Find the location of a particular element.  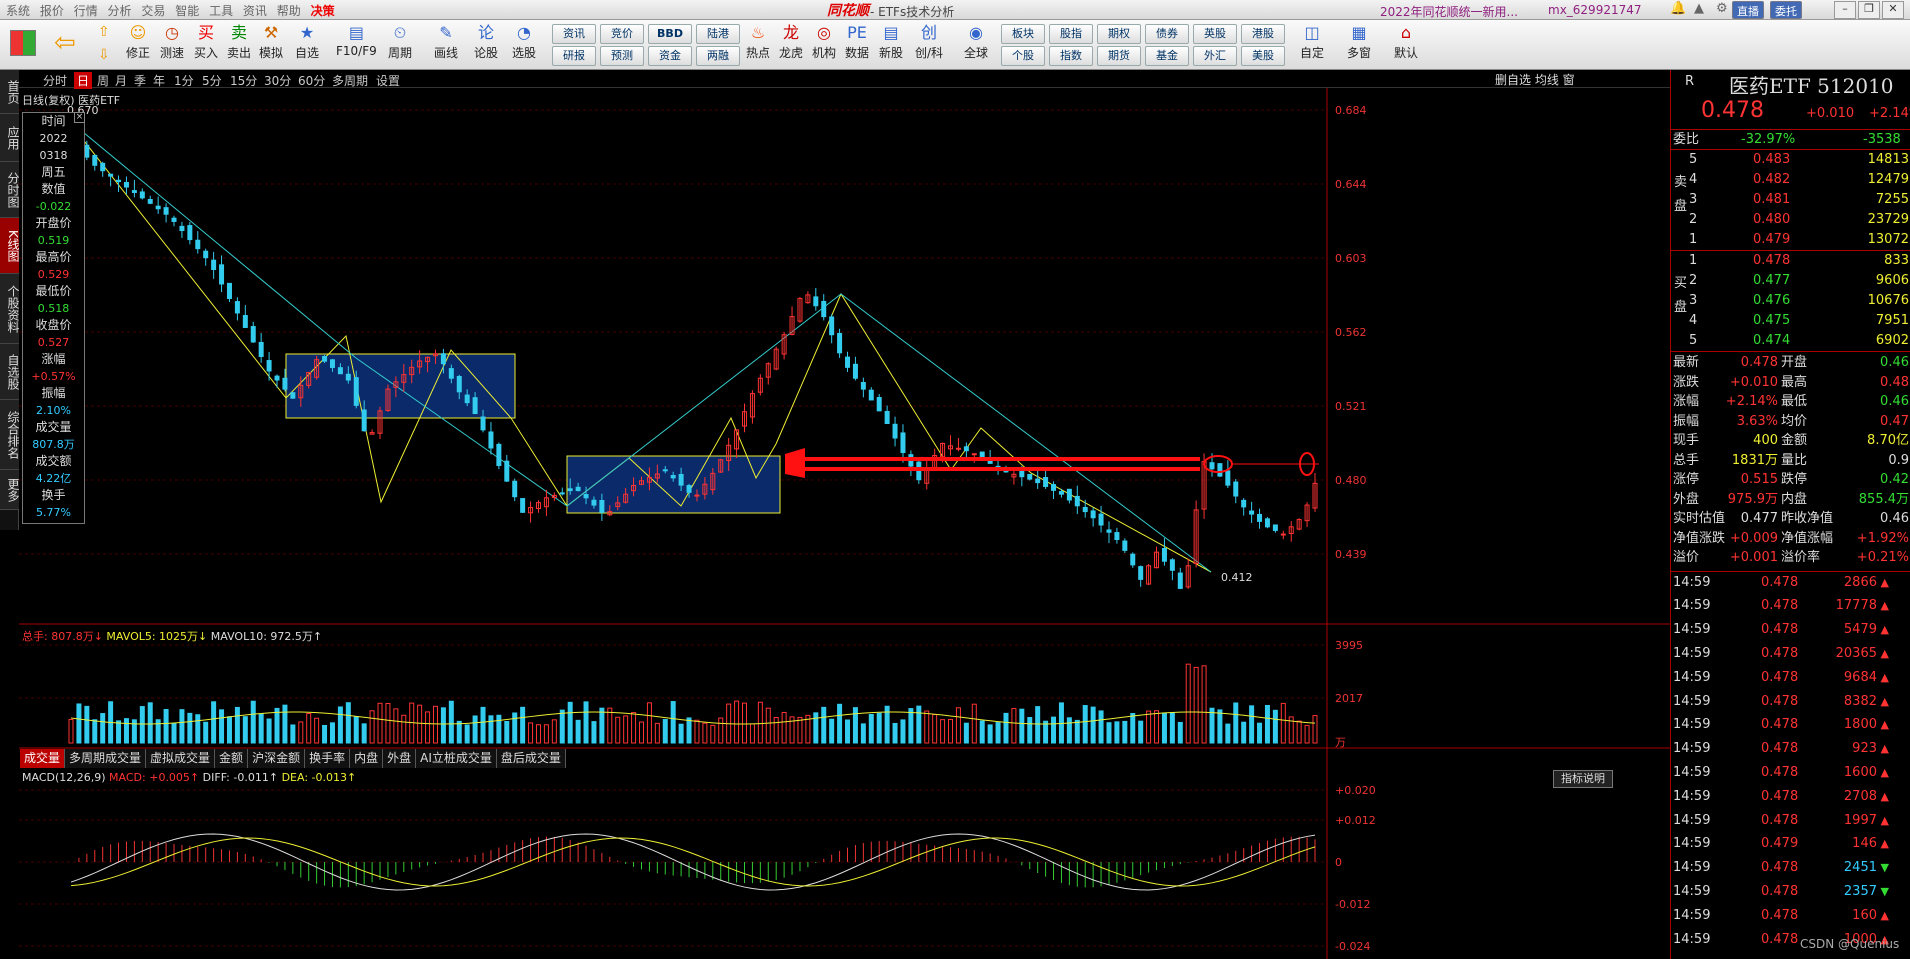

vtab-volume: 成交量 is located at coordinates (43, 758).